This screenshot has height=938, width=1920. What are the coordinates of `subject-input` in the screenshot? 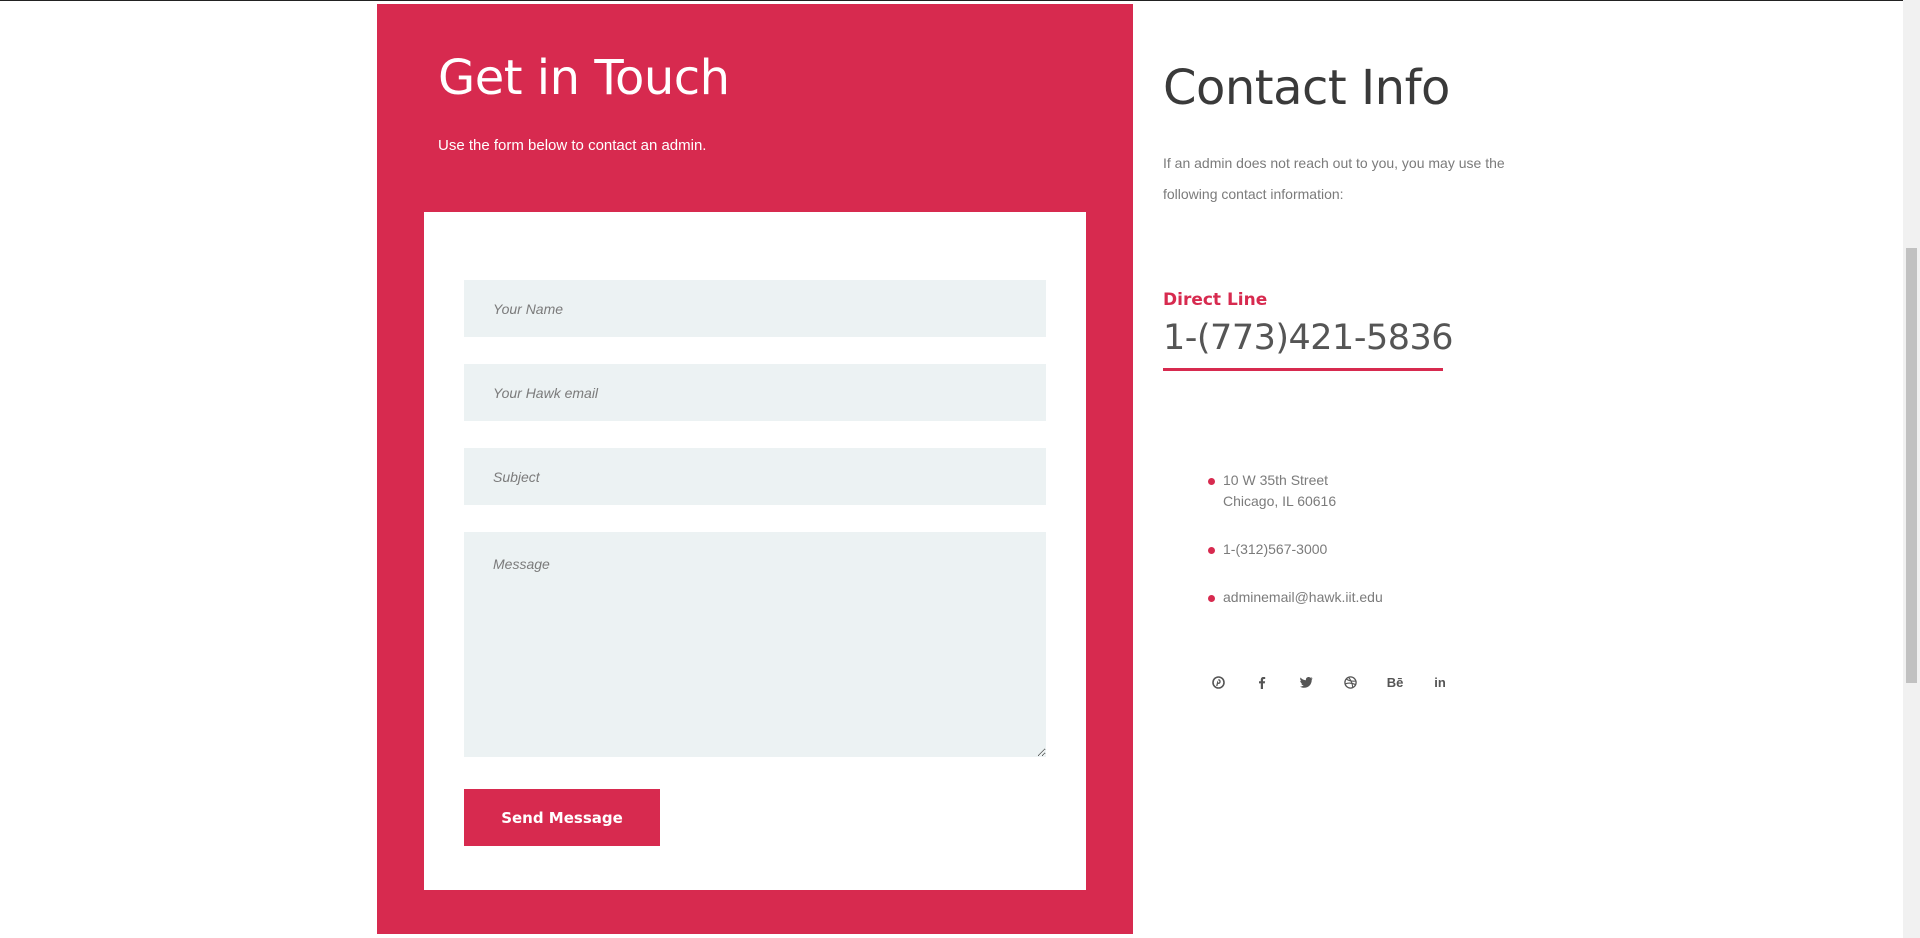 It's located at (755, 476).